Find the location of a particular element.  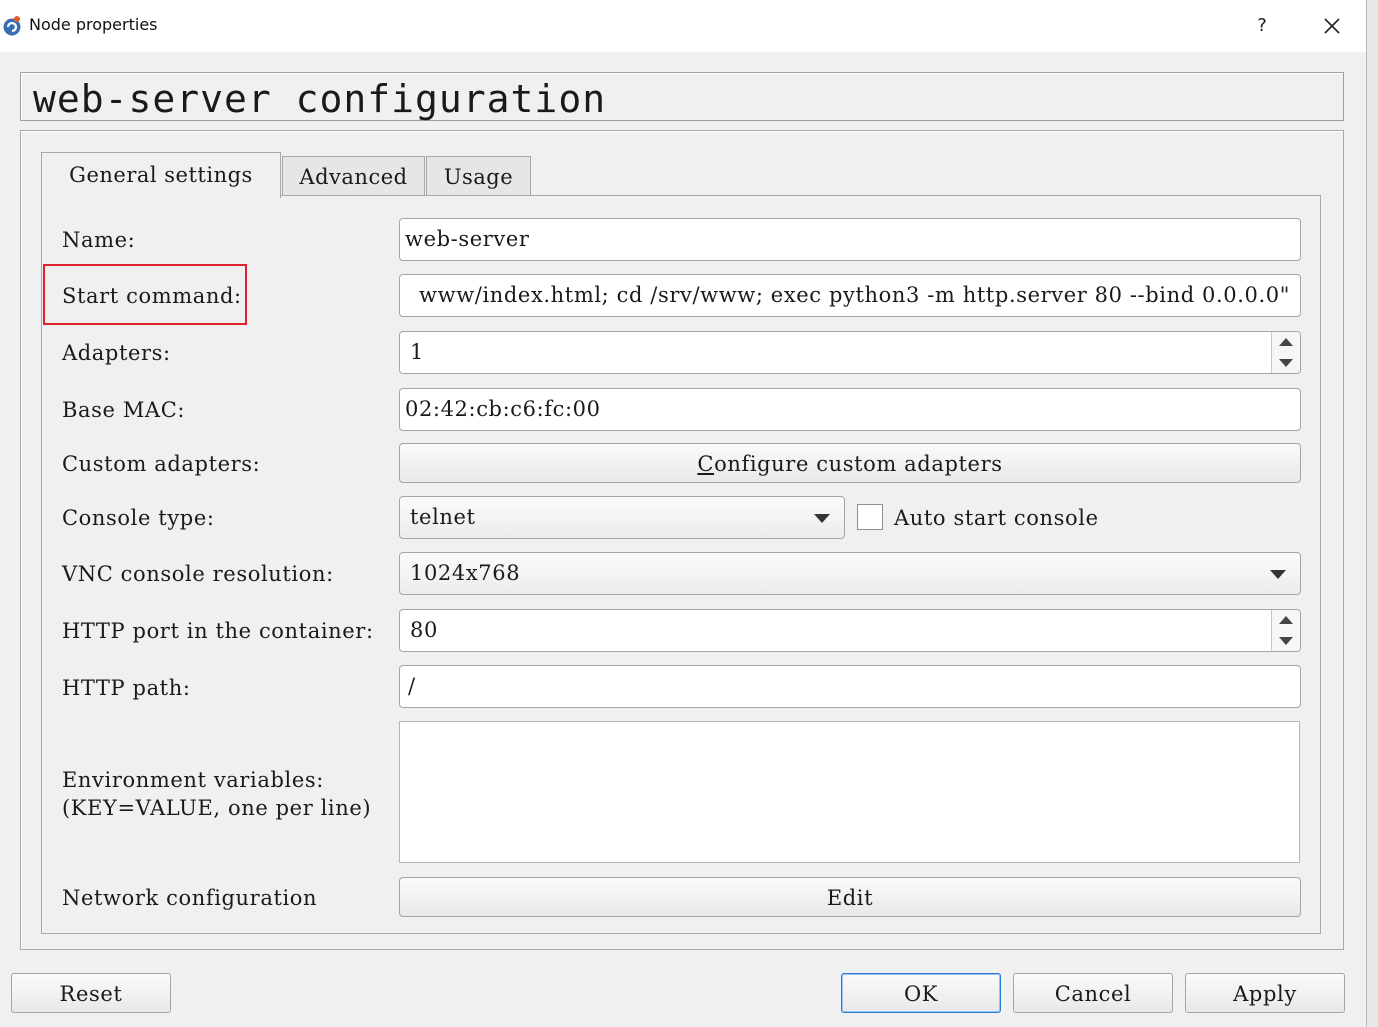

tab-label: General settings is located at coordinates (161, 175).